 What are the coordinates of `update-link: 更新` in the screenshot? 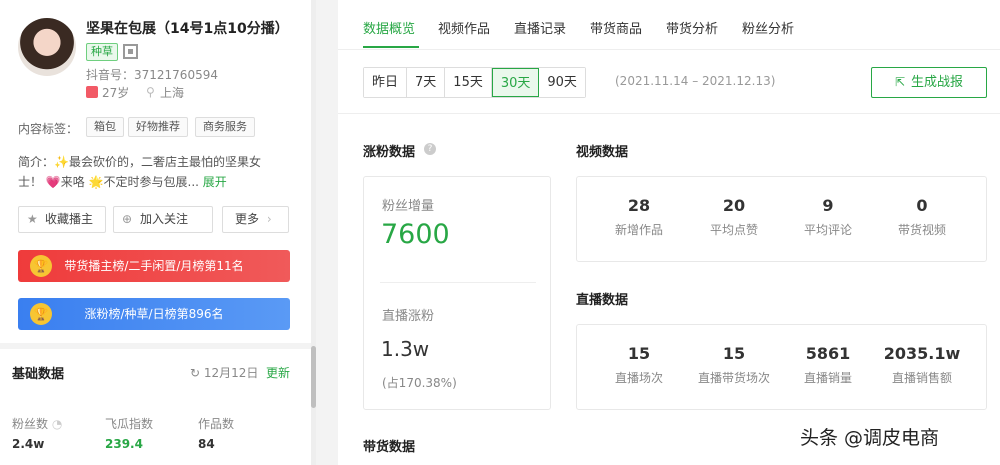 It's located at (278, 372).